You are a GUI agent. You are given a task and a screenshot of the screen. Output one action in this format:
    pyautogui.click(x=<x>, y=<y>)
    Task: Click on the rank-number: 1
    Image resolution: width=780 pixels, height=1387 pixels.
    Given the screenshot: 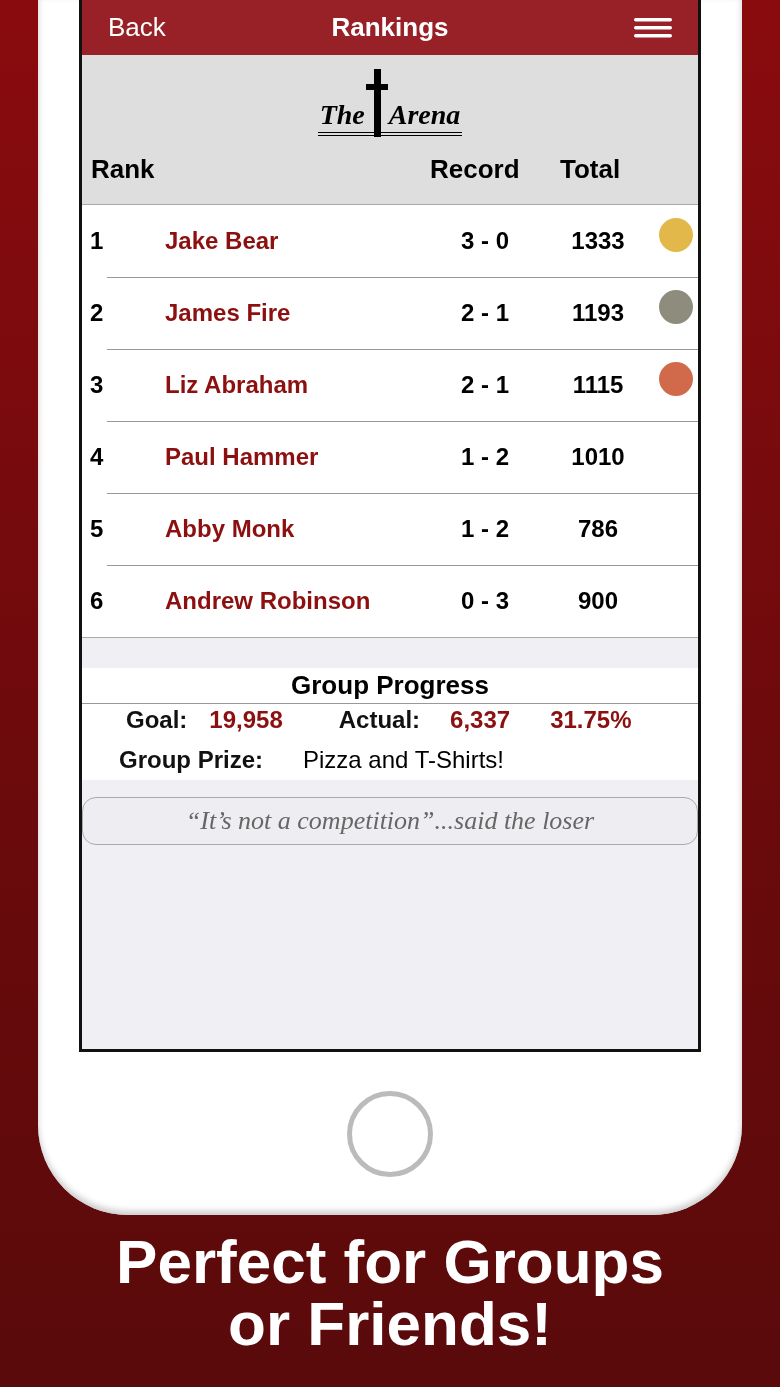 What is the action you would take?
    pyautogui.click(x=97, y=241)
    